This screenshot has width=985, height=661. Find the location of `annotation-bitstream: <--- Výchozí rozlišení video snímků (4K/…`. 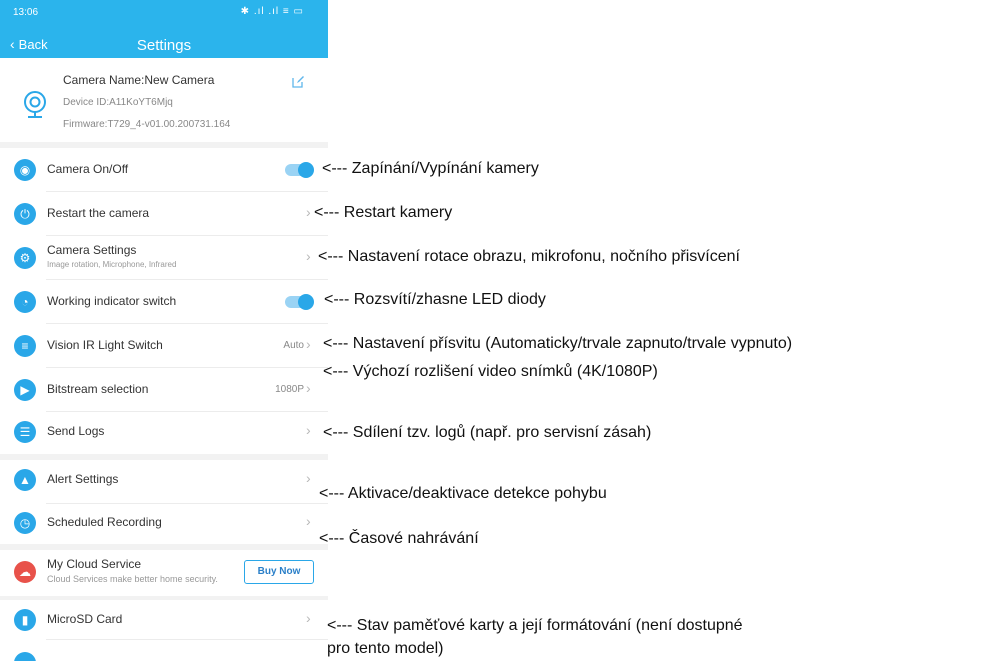

annotation-bitstream: <--- Výchozí rozlišení video snímků (4K/… is located at coordinates (490, 371).